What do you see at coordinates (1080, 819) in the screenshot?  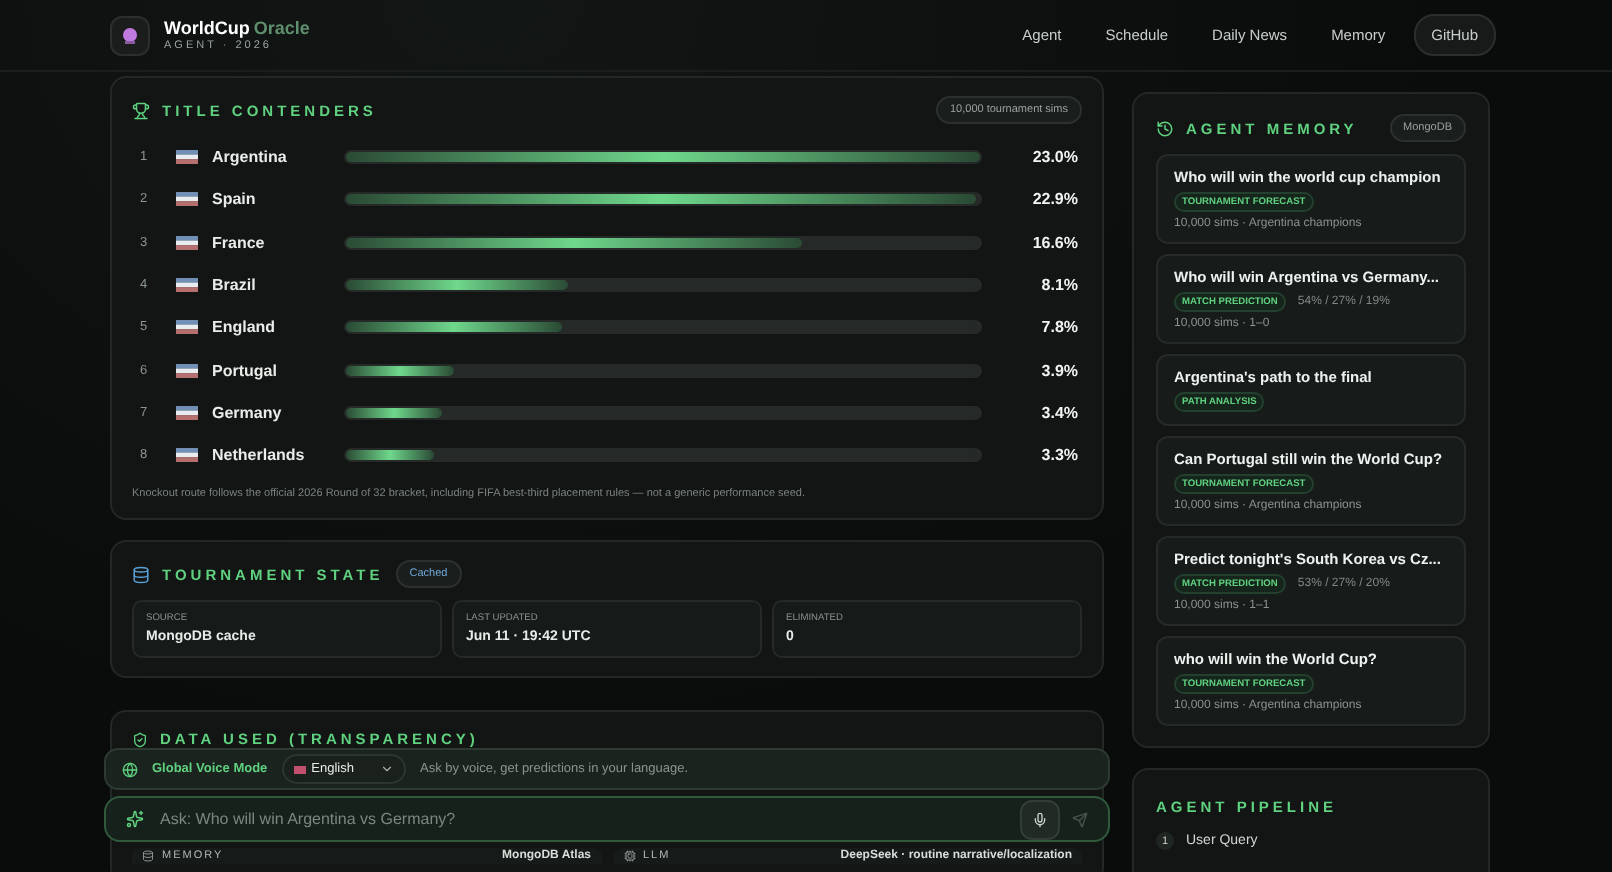 I see `send-icon` at bounding box center [1080, 819].